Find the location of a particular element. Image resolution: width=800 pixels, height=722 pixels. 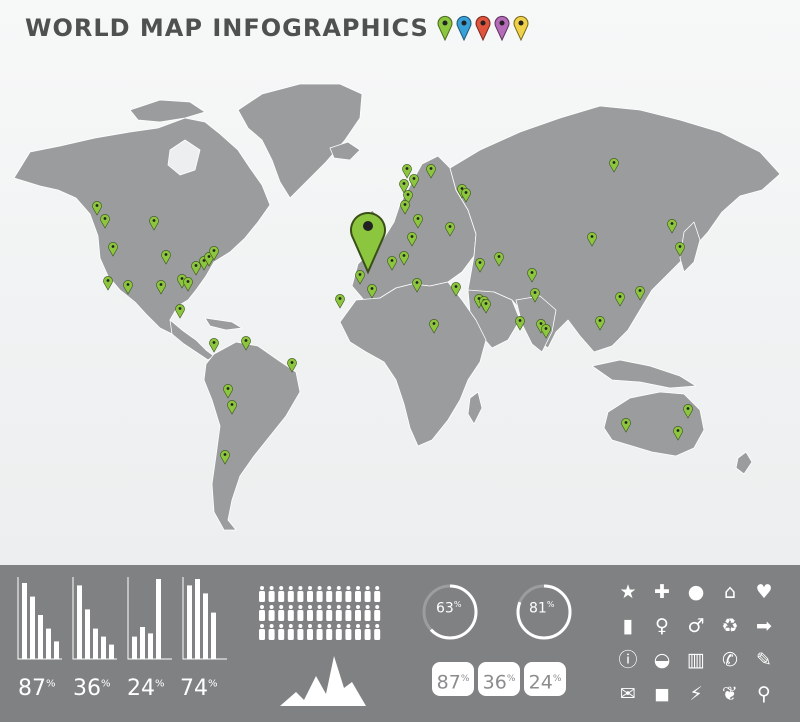

mountain-shape is located at coordinates (323, 681).